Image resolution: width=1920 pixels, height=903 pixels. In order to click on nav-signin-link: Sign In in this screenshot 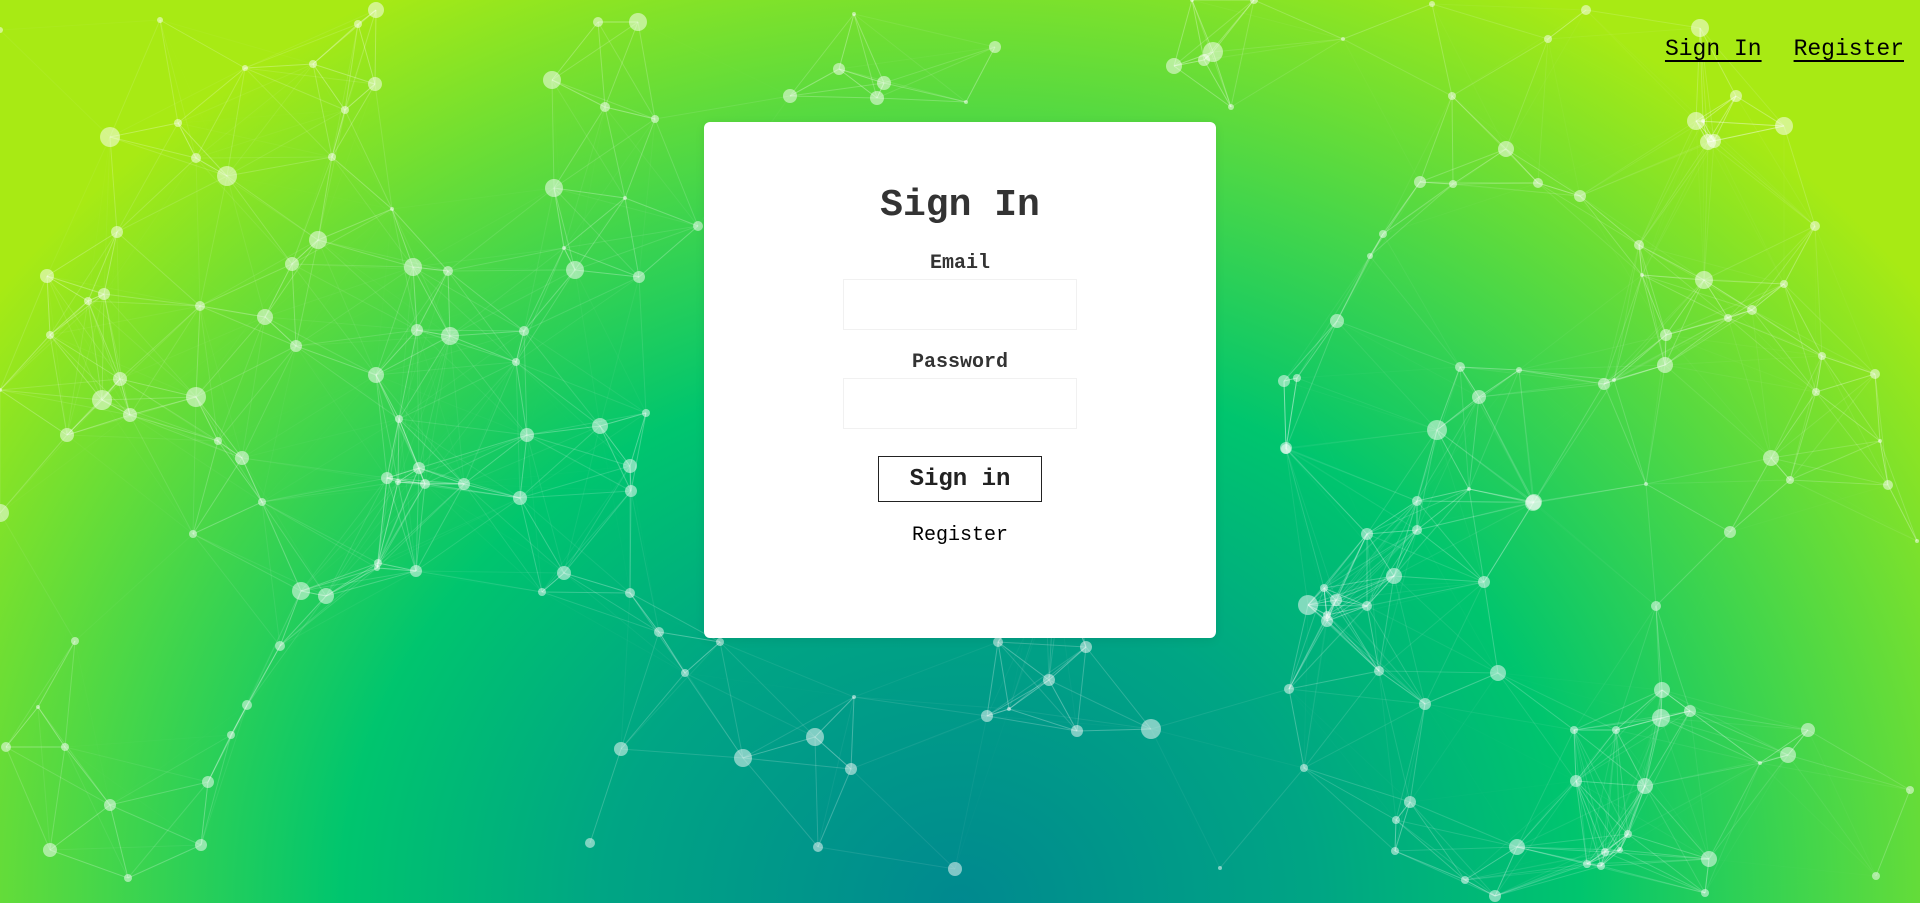, I will do `click(1713, 49)`.